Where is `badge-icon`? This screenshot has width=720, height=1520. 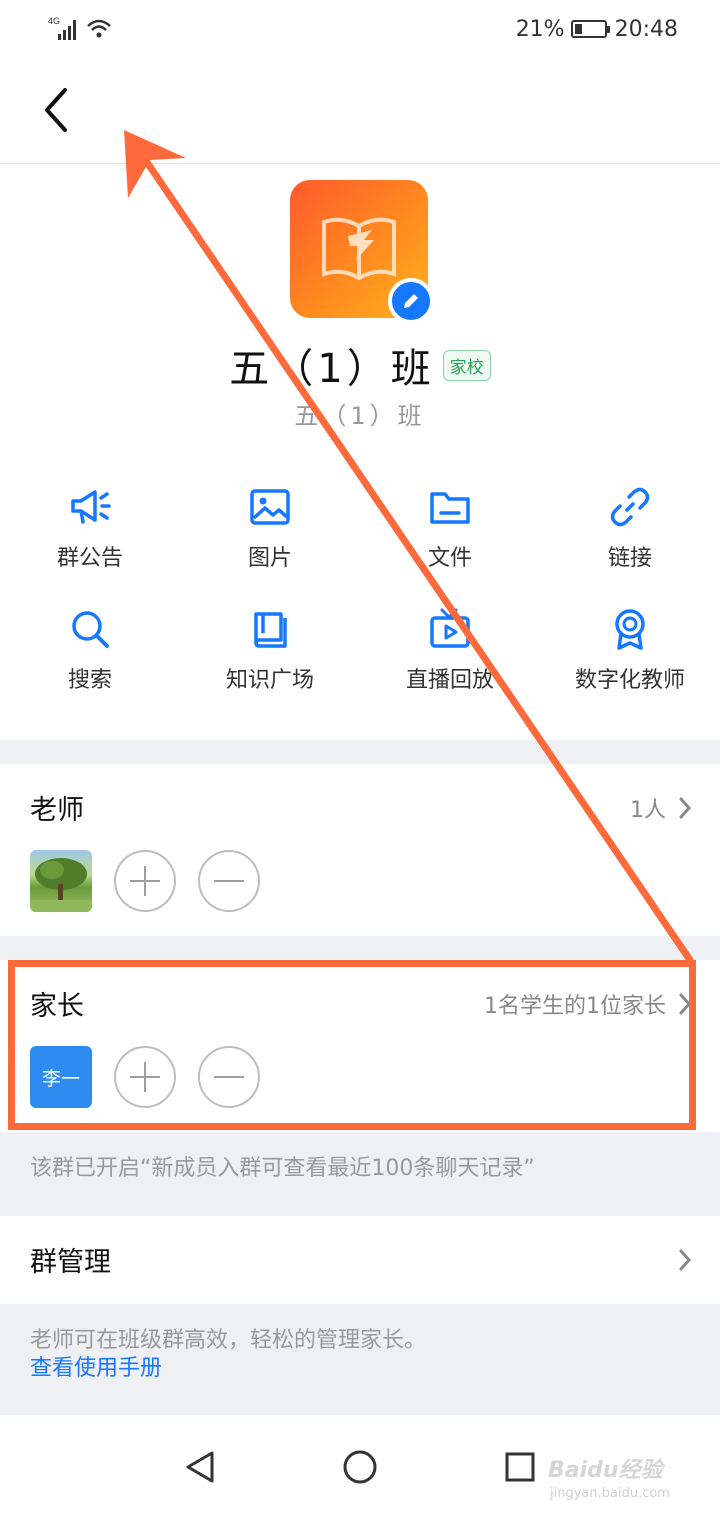 badge-icon is located at coordinates (630, 629).